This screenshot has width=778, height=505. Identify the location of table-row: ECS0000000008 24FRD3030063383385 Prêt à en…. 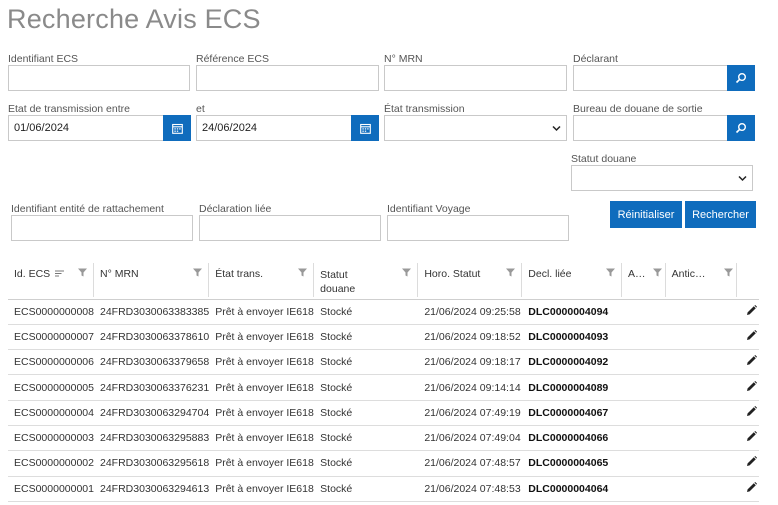
(383, 312).